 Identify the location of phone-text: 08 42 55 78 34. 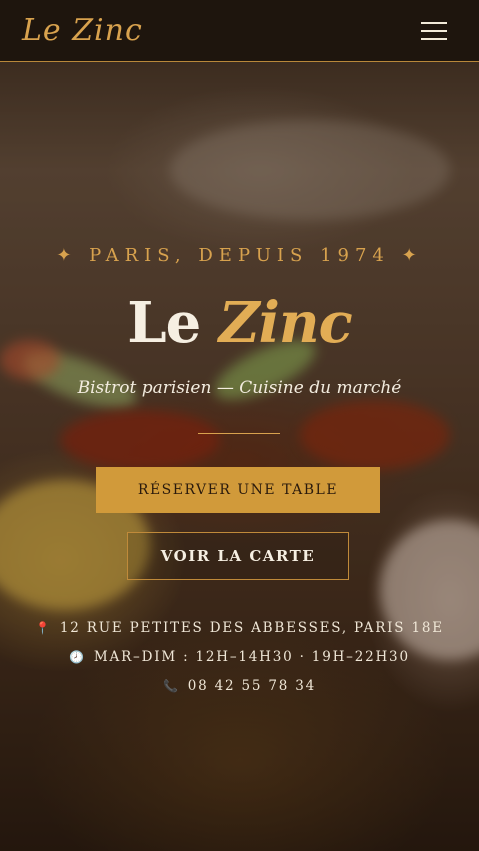
(252, 686).